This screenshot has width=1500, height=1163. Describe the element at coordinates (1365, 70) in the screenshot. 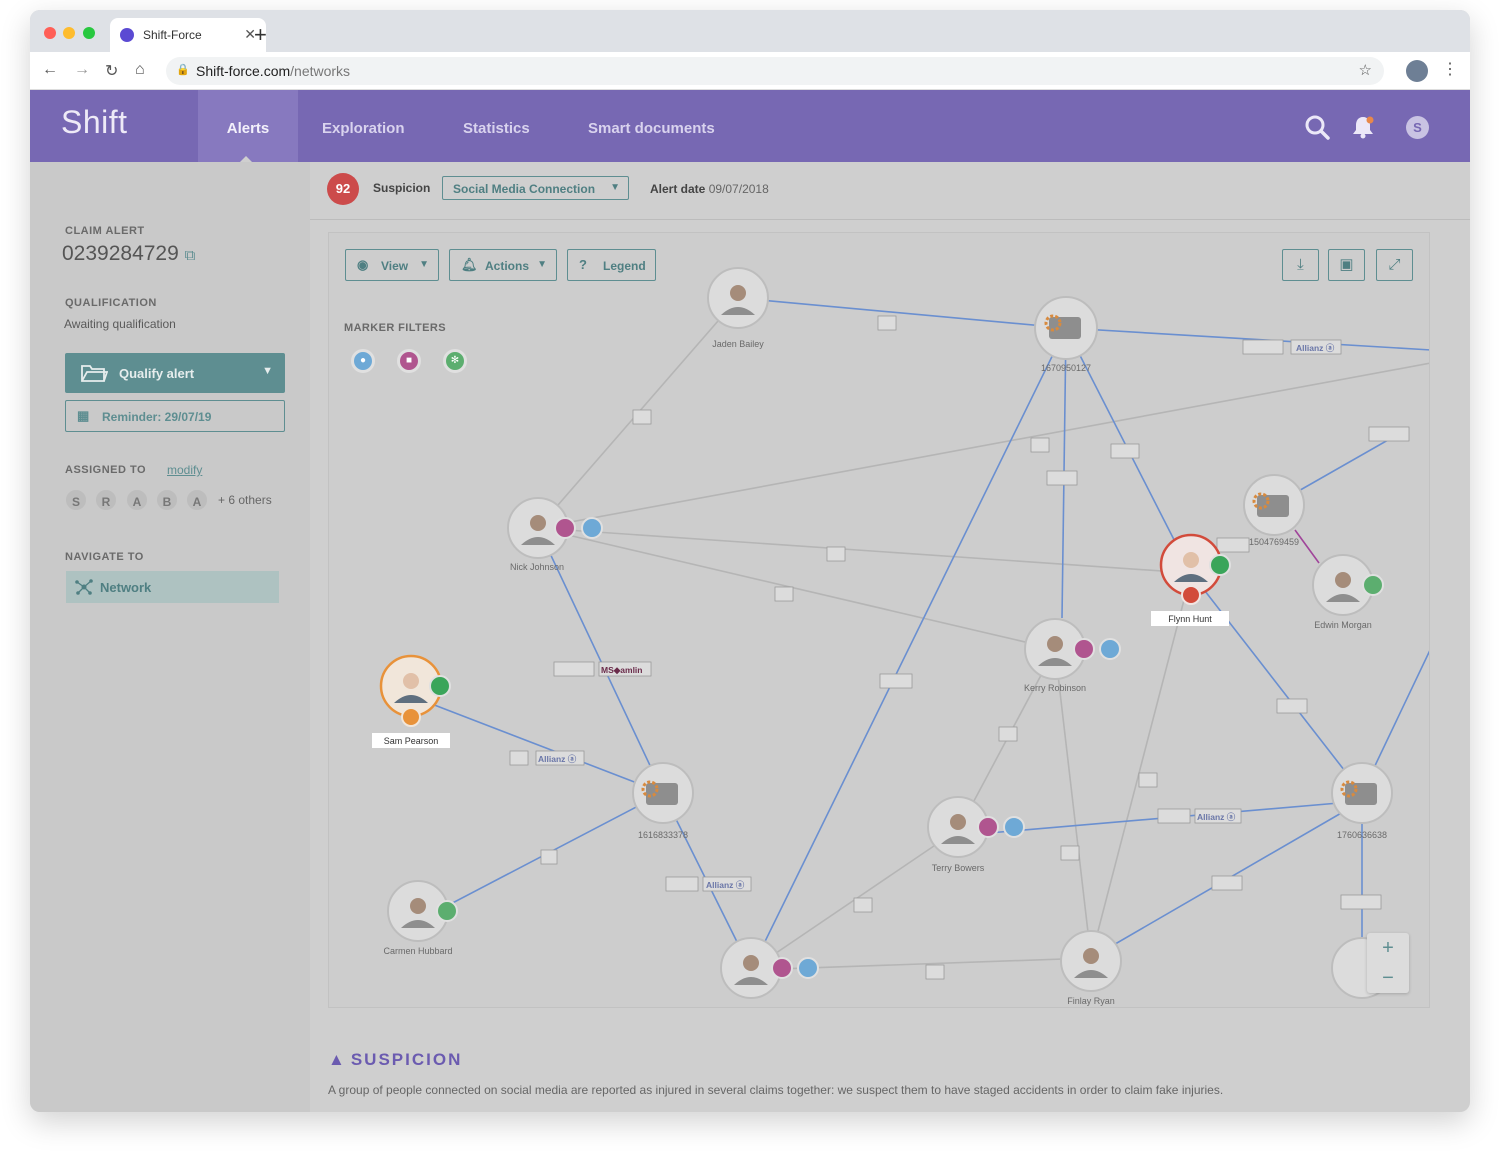

I see `bookmark-star-icon: ☆` at that location.